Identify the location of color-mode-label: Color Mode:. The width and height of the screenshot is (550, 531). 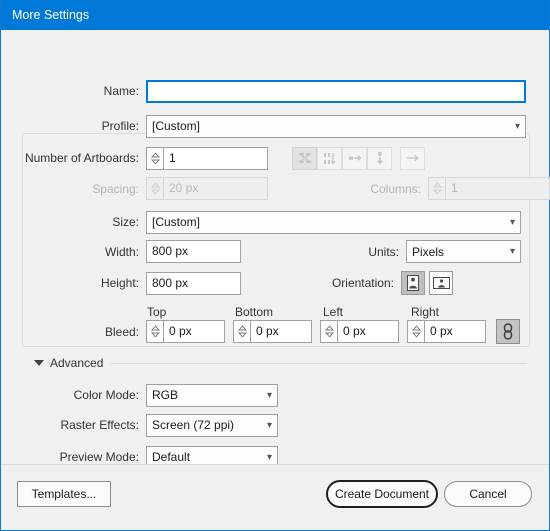
(106, 395).